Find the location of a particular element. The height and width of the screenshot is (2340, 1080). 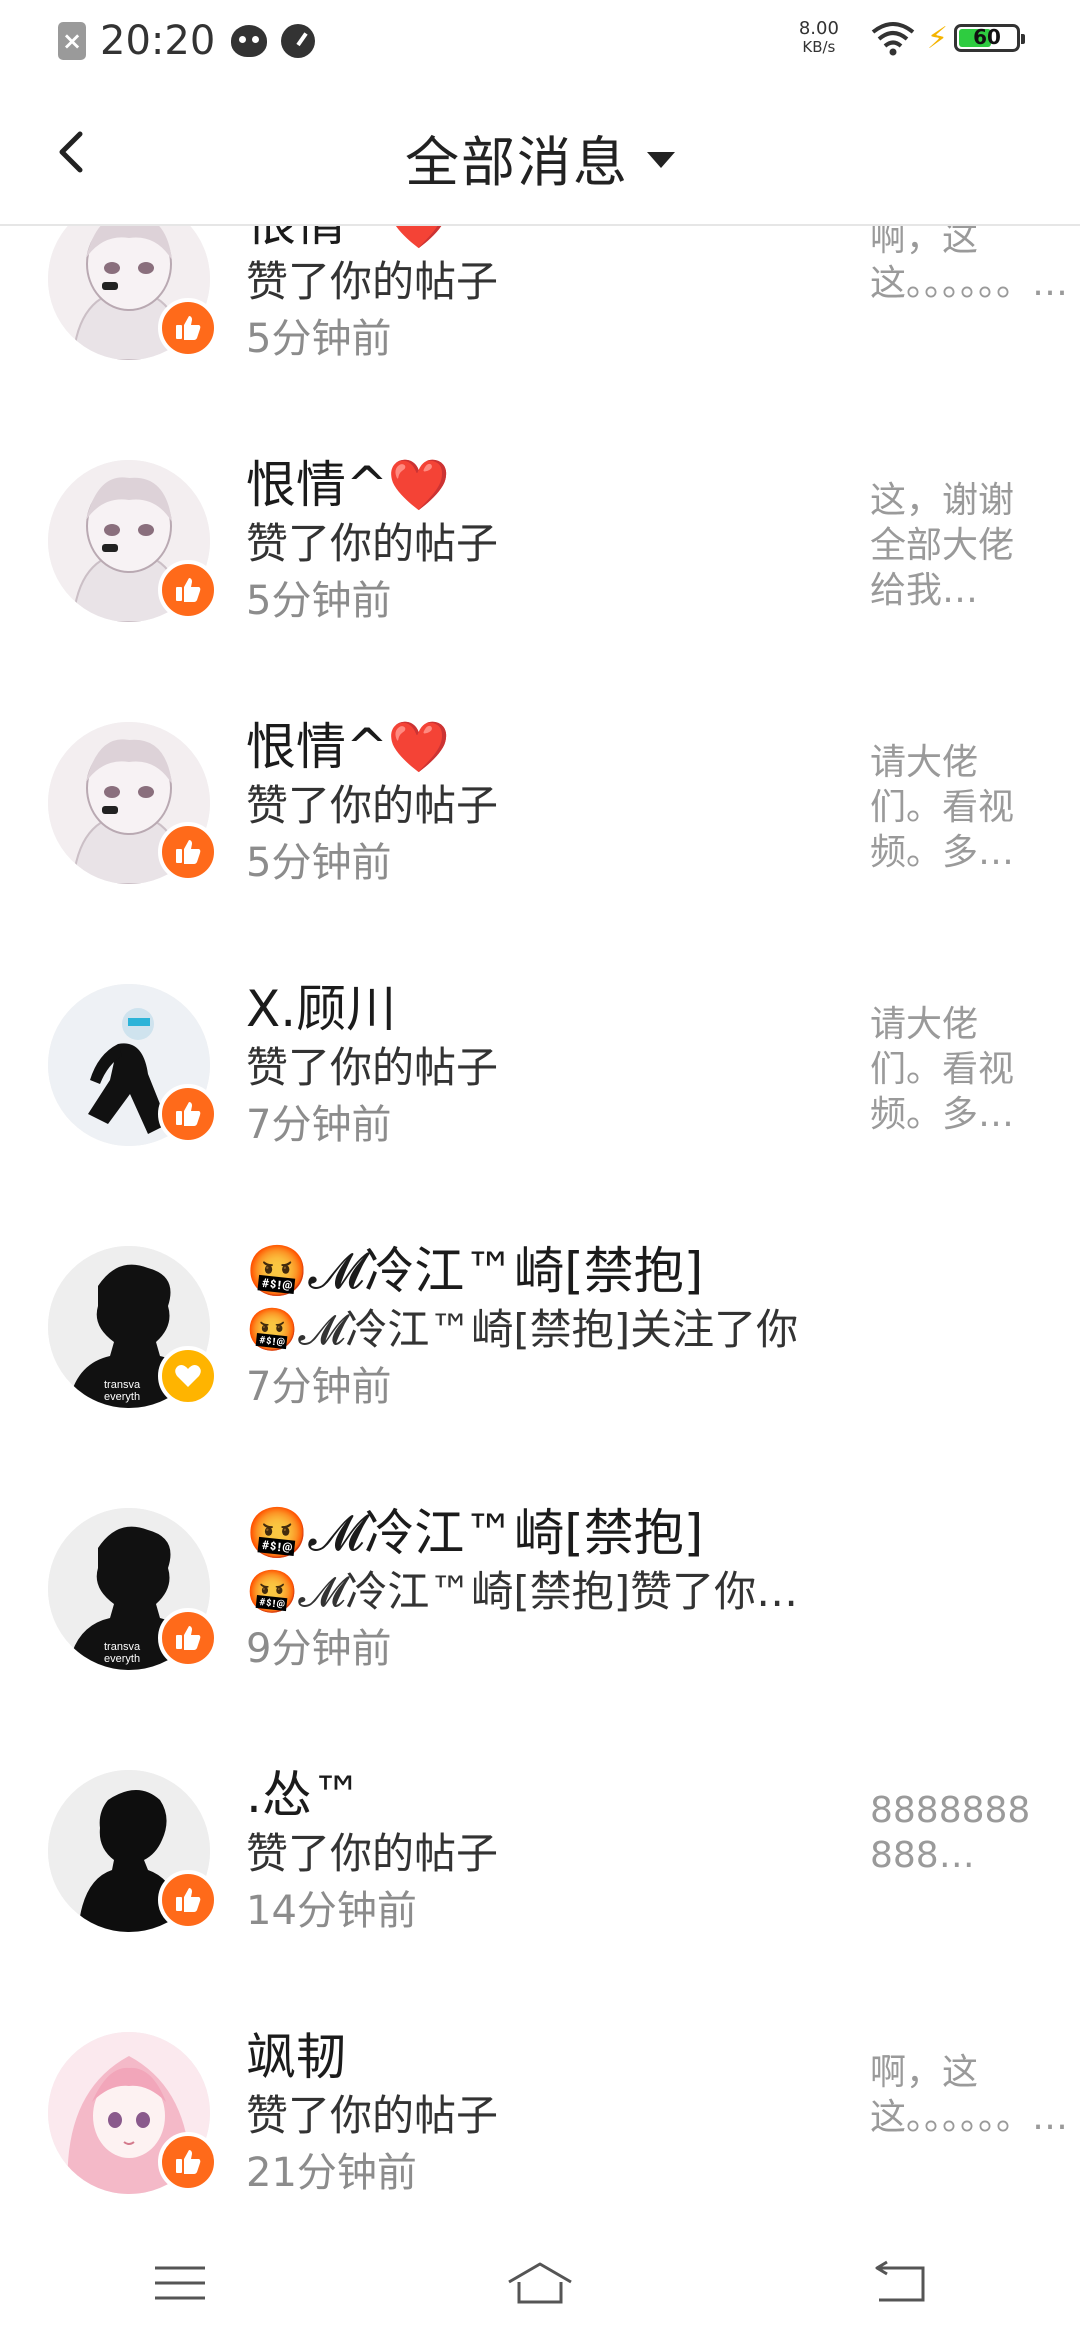

timestamp: 21分钟前 is located at coordinates (331, 2173).